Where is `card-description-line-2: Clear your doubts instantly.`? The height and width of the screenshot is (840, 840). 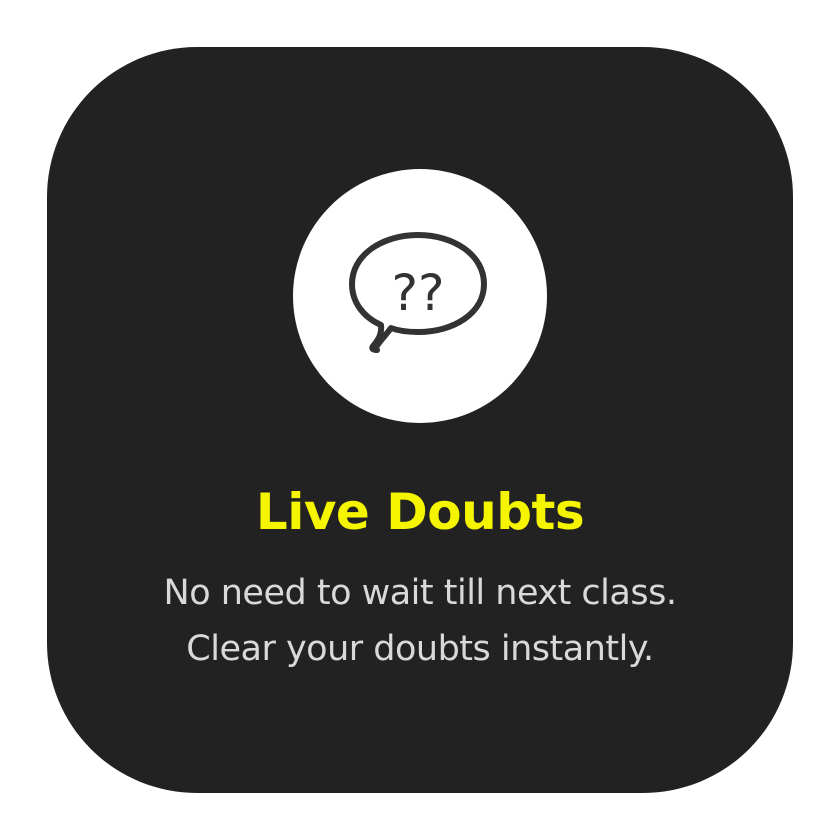 card-description-line-2: Clear your doubts instantly. is located at coordinates (420, 649).